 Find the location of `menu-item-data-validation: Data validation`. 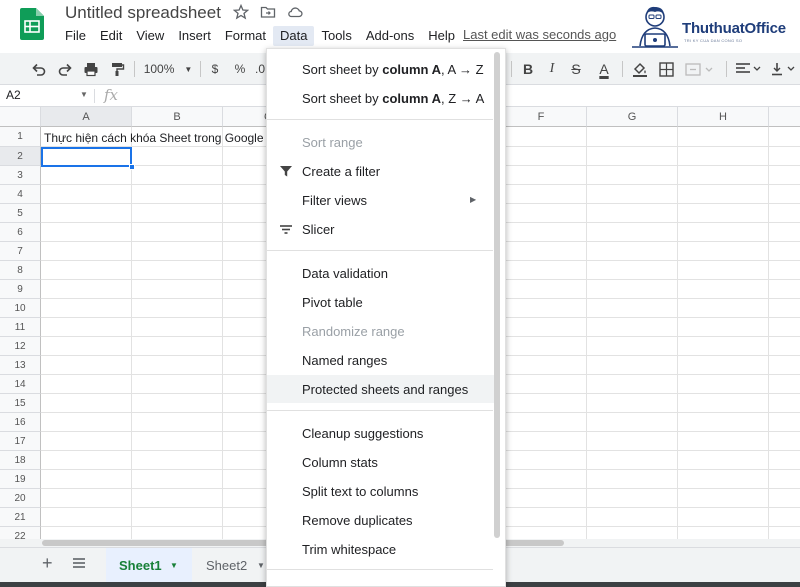

menu-item-data-validation: Data validation is located at coordinates (381, 273).